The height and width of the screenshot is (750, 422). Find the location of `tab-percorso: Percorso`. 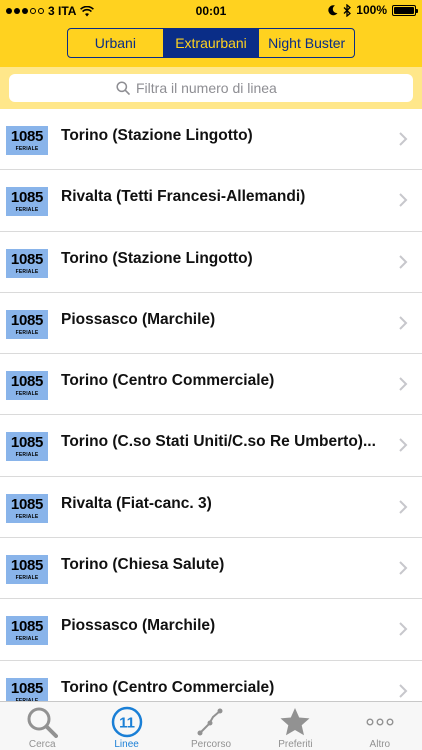

tab-percorso: Percorso is located at coordinates (211, 726).